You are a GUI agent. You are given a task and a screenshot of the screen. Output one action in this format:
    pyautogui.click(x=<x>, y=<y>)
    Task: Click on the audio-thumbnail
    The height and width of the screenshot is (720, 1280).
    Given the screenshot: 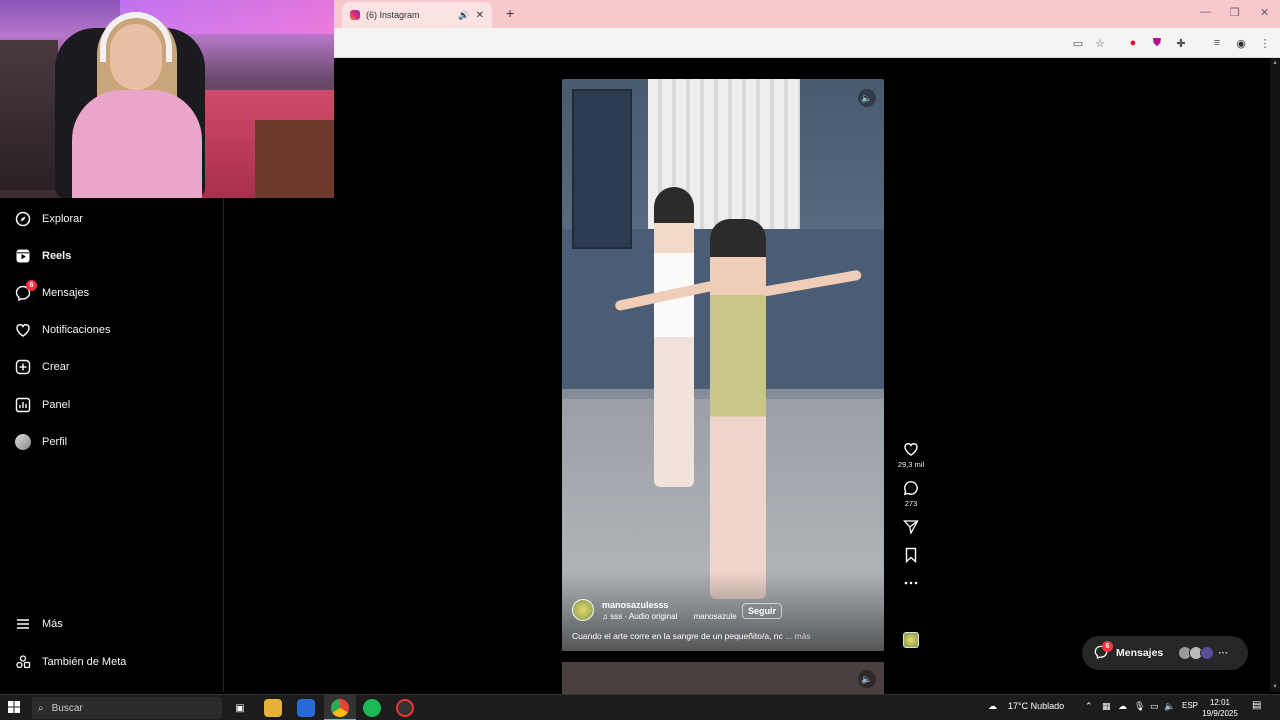 What is the action you would take?
    pyautogui.click(x=911, y=640)
    